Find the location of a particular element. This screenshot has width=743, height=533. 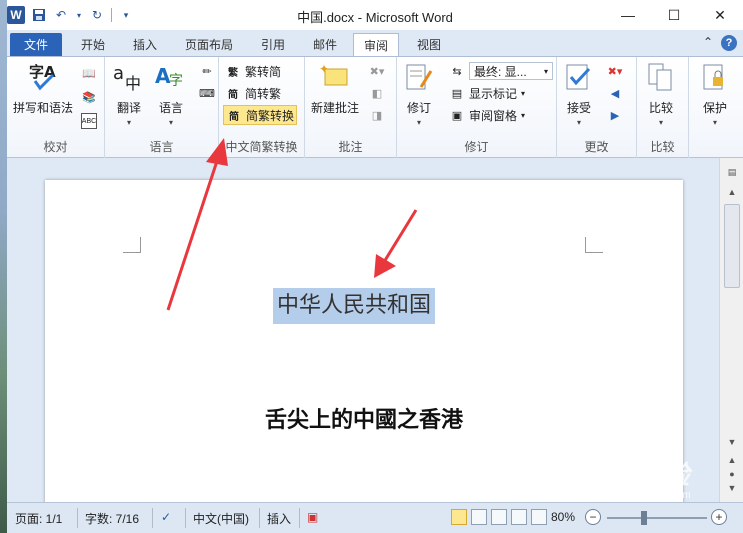

baidu-watermark: Baidu经验 is located at coordinates (627, 475).